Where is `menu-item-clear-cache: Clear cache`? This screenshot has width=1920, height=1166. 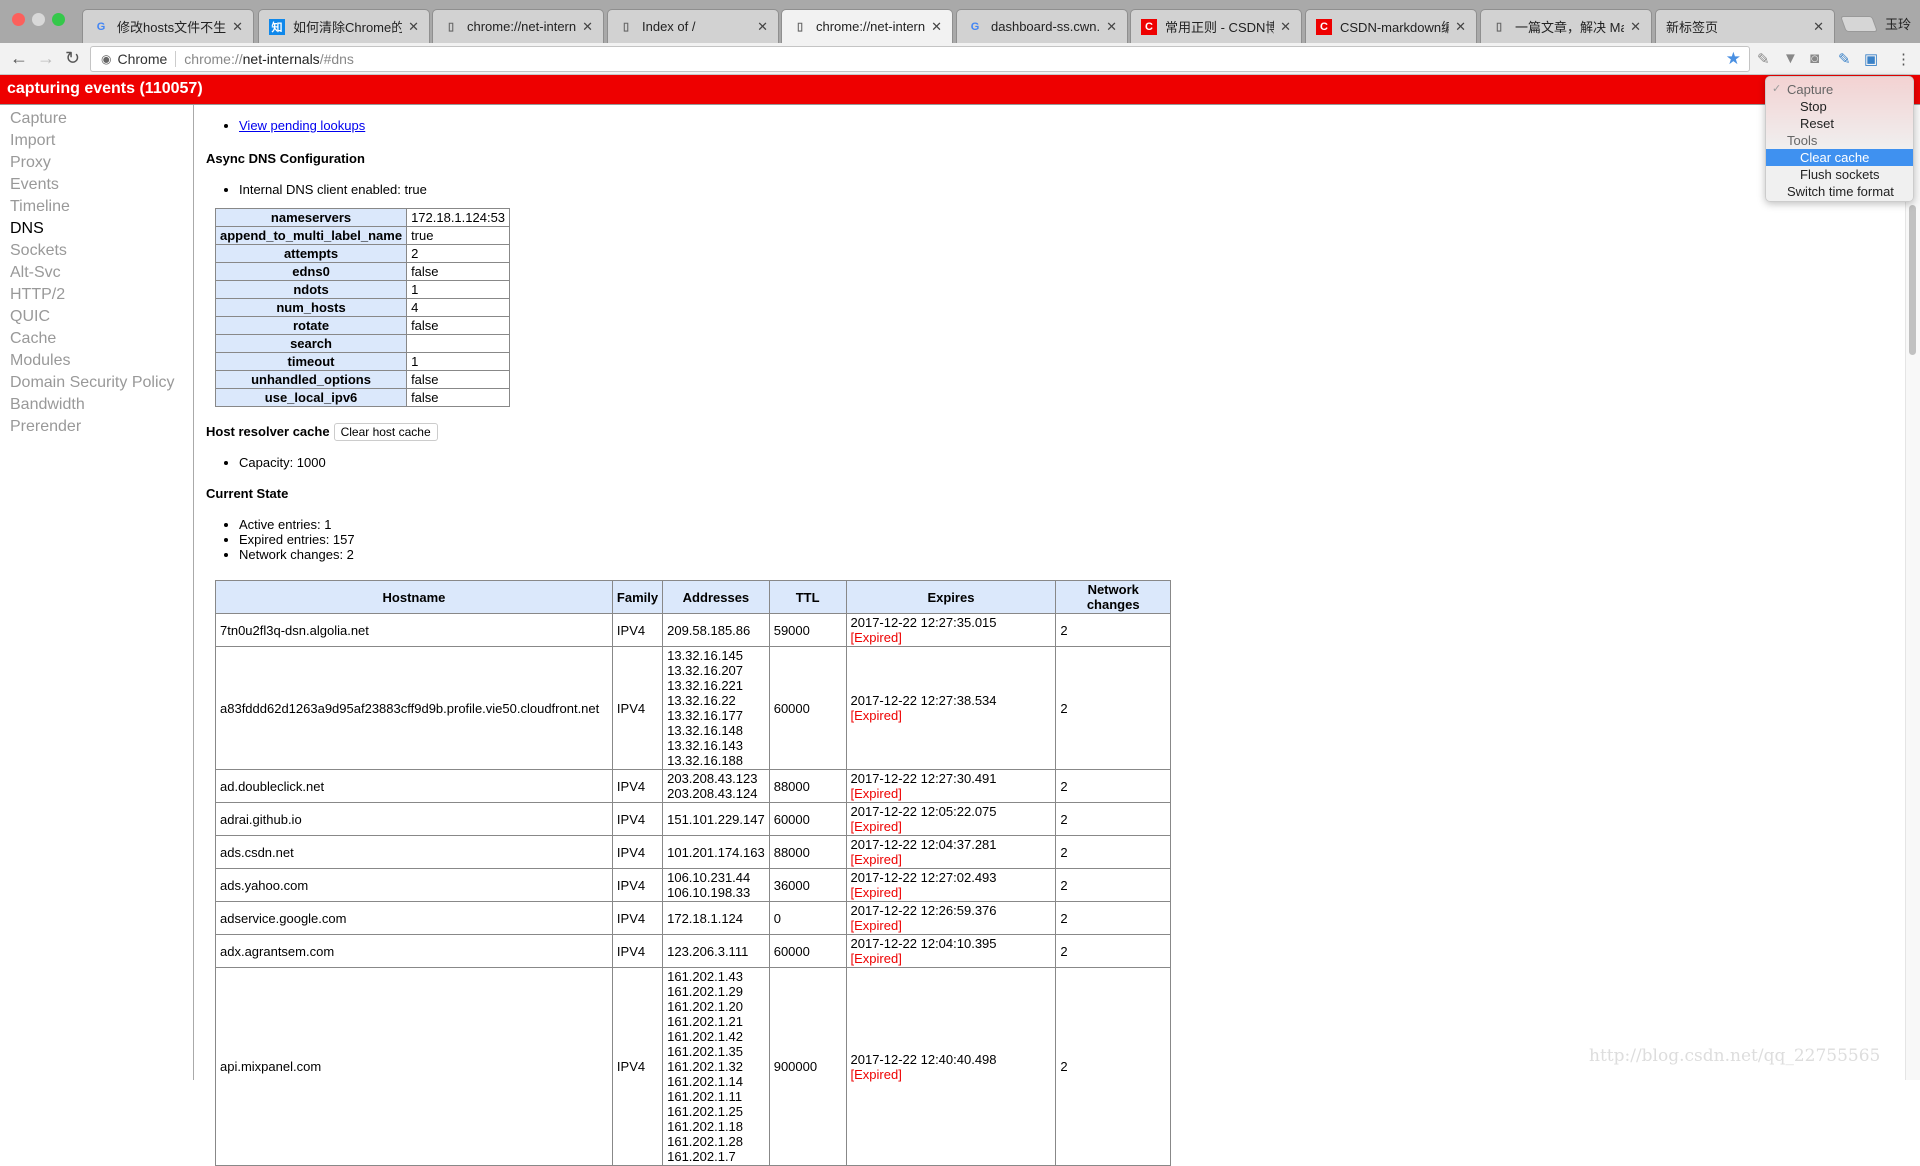
menu-item-clear-cache: Clear cache is located at coordinates (1839, 157).